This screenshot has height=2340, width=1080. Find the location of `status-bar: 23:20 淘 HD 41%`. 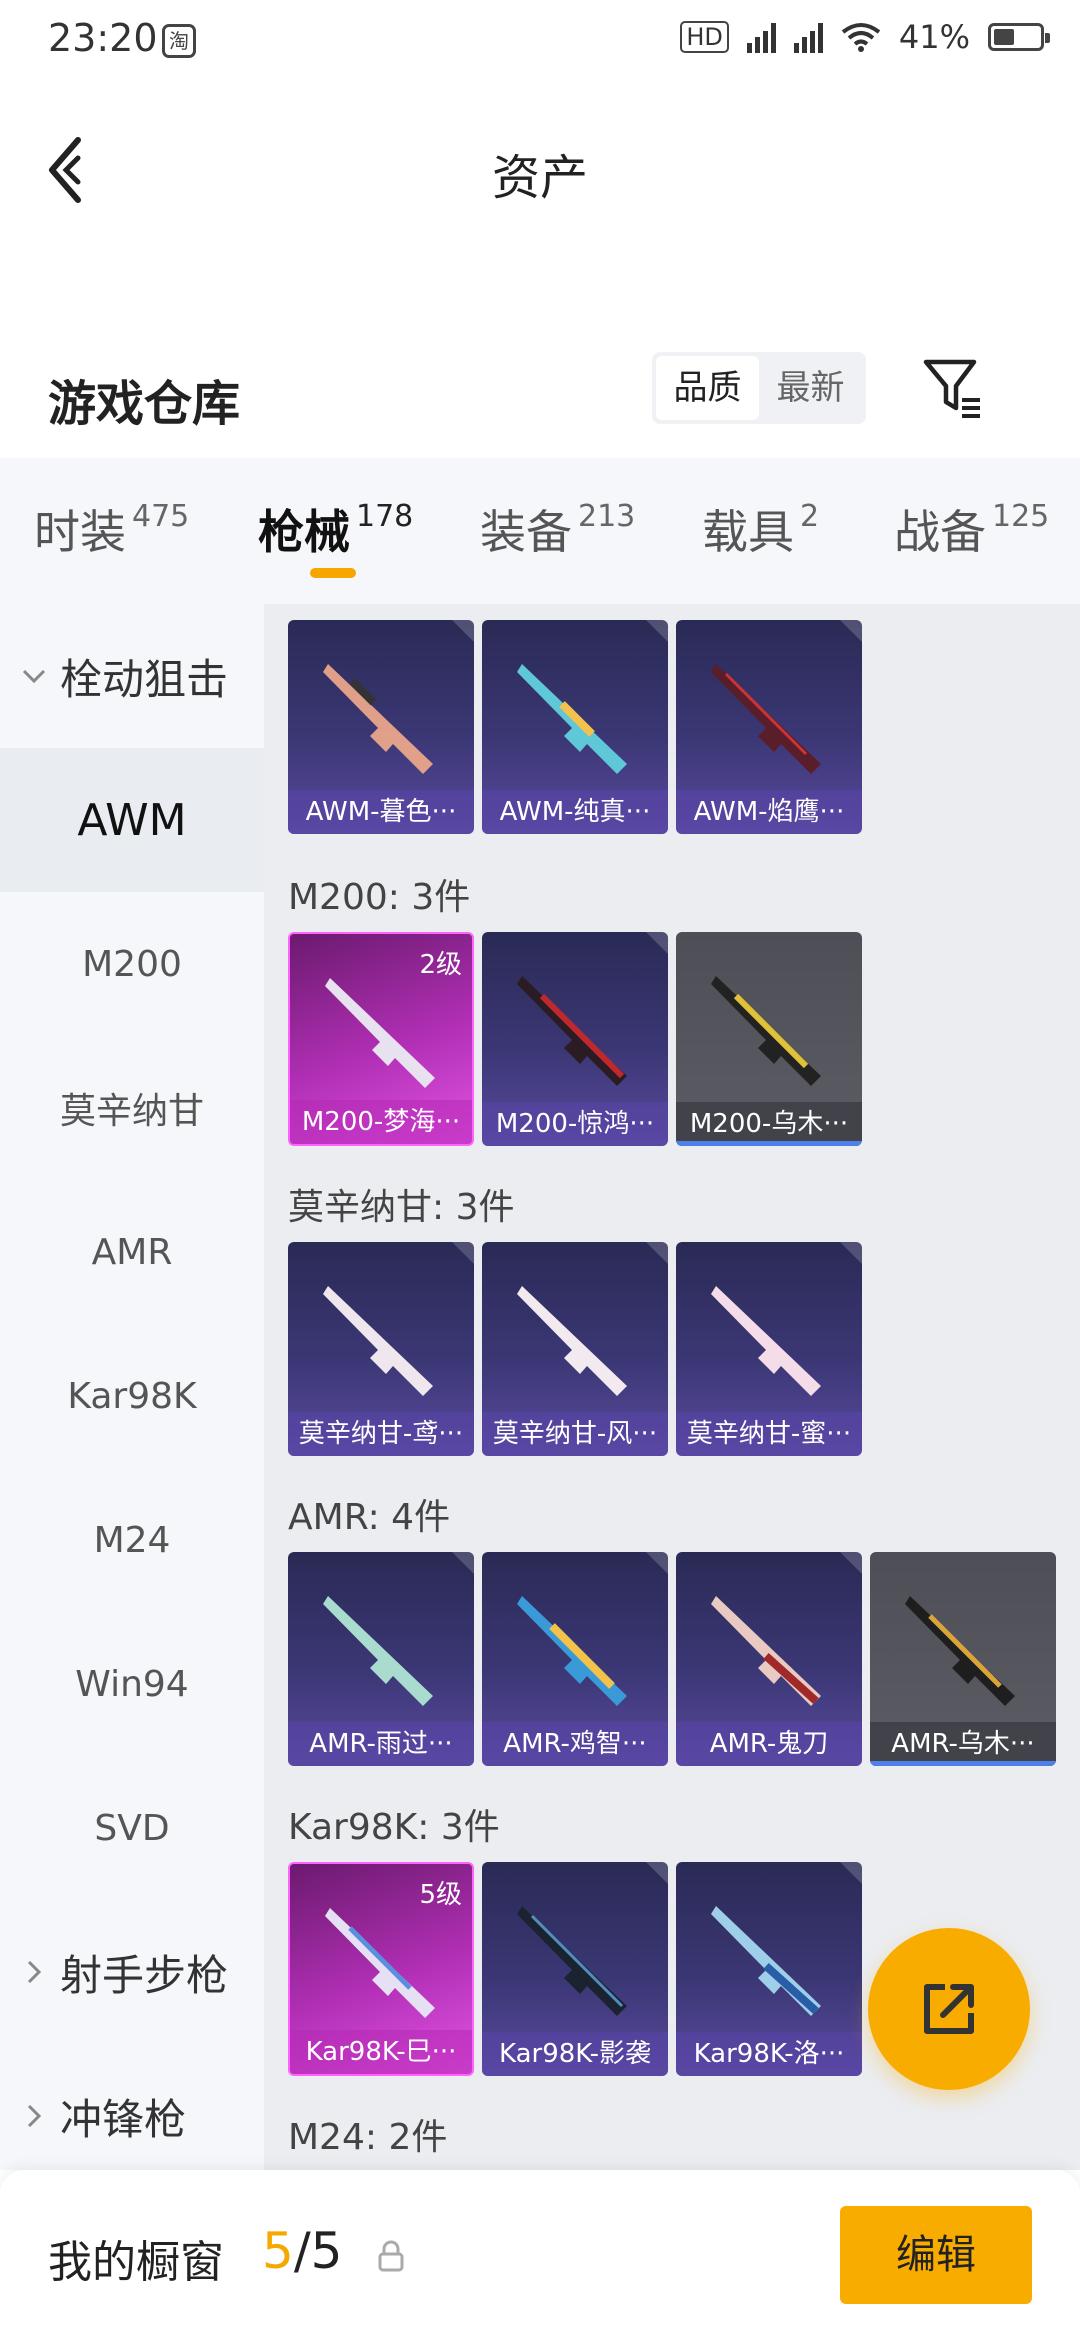

status-bar: 23:20 淘 HD 41% is located at coordinates (540, 43).